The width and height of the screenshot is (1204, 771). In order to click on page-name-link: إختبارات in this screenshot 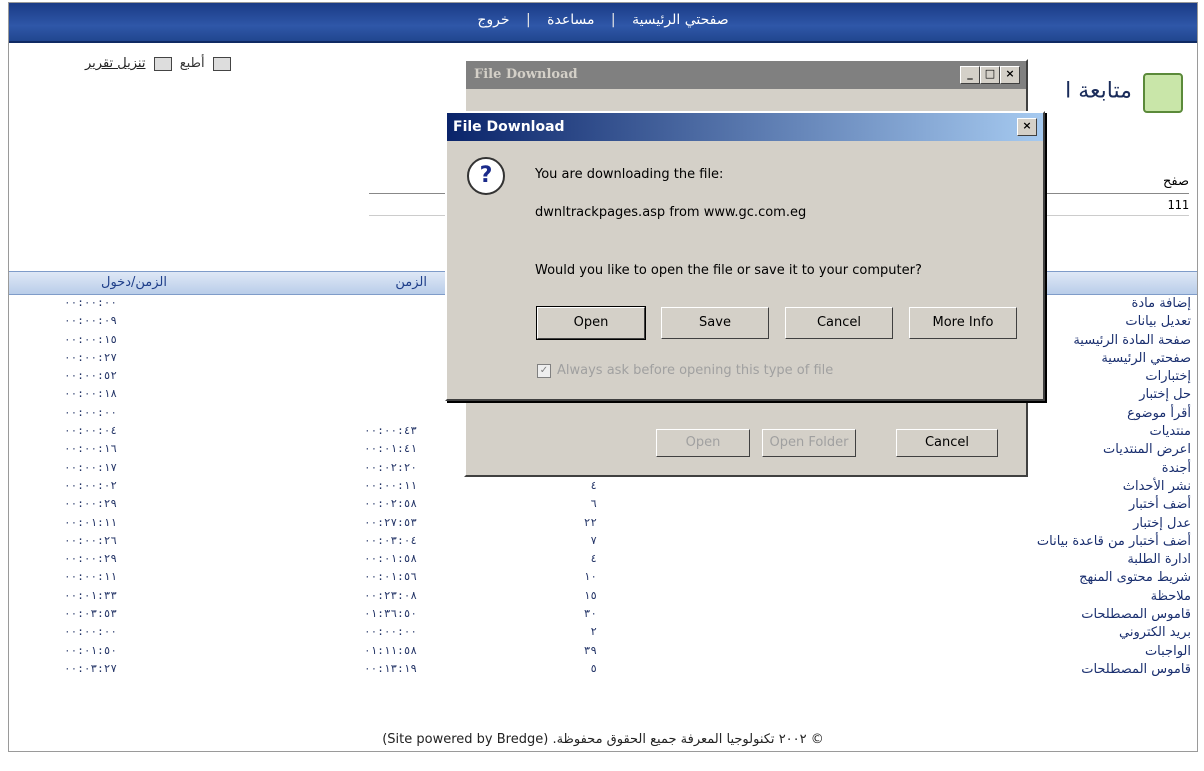, I will do `click(1168, 376)`.